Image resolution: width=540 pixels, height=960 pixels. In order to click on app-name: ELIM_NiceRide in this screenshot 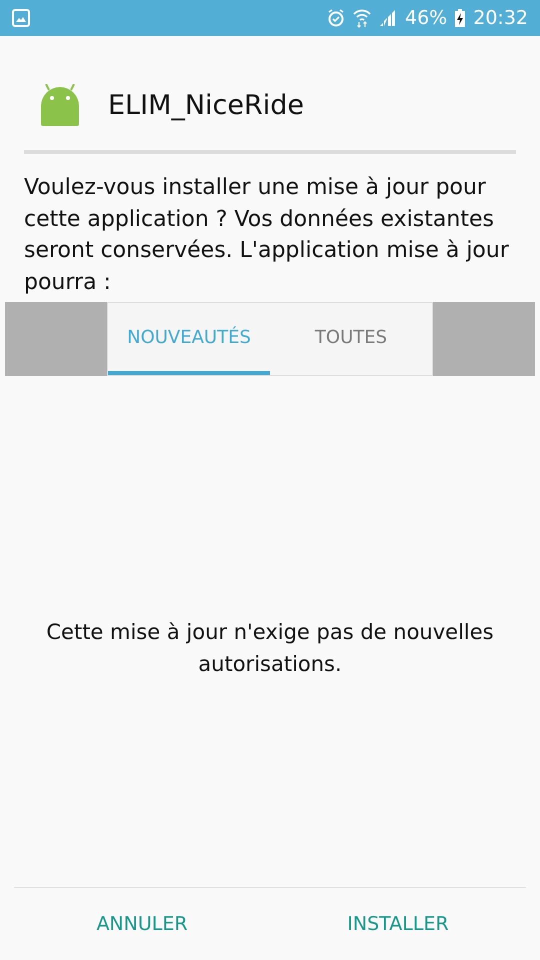, I will do `click(206, 105)`.